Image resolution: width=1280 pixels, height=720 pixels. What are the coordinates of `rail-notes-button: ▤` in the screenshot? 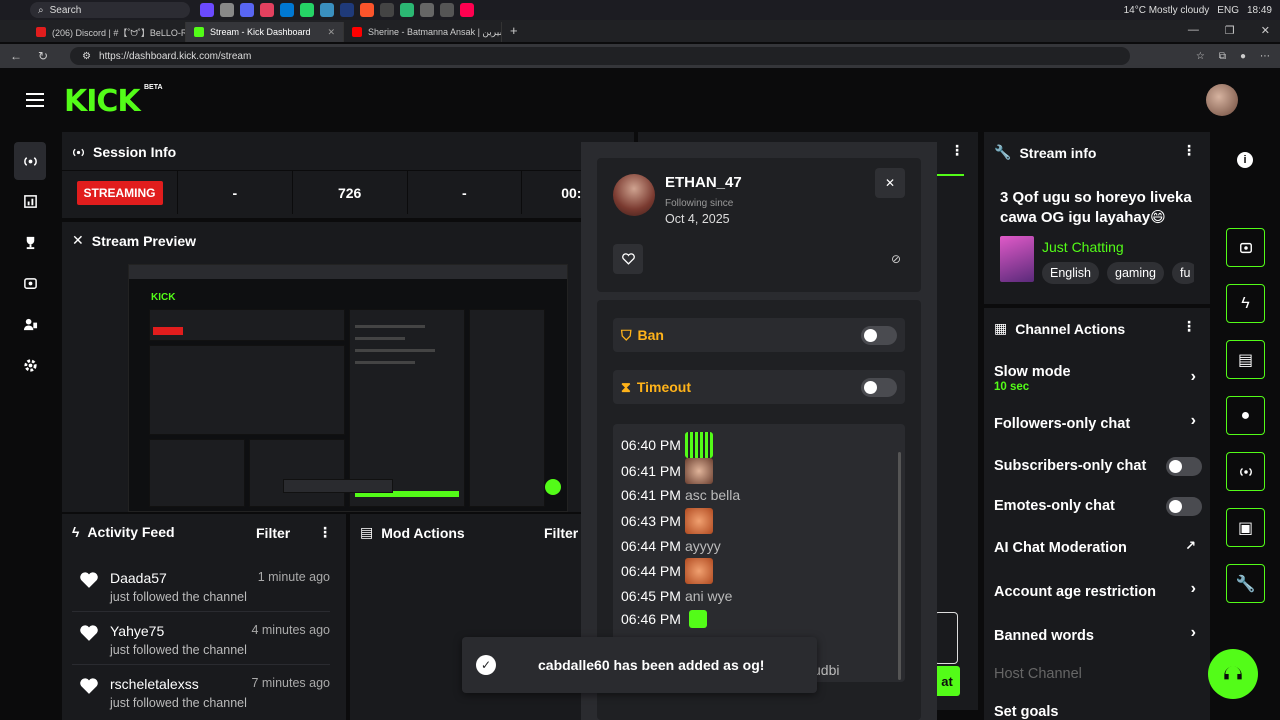 It's located at (1245, 359).